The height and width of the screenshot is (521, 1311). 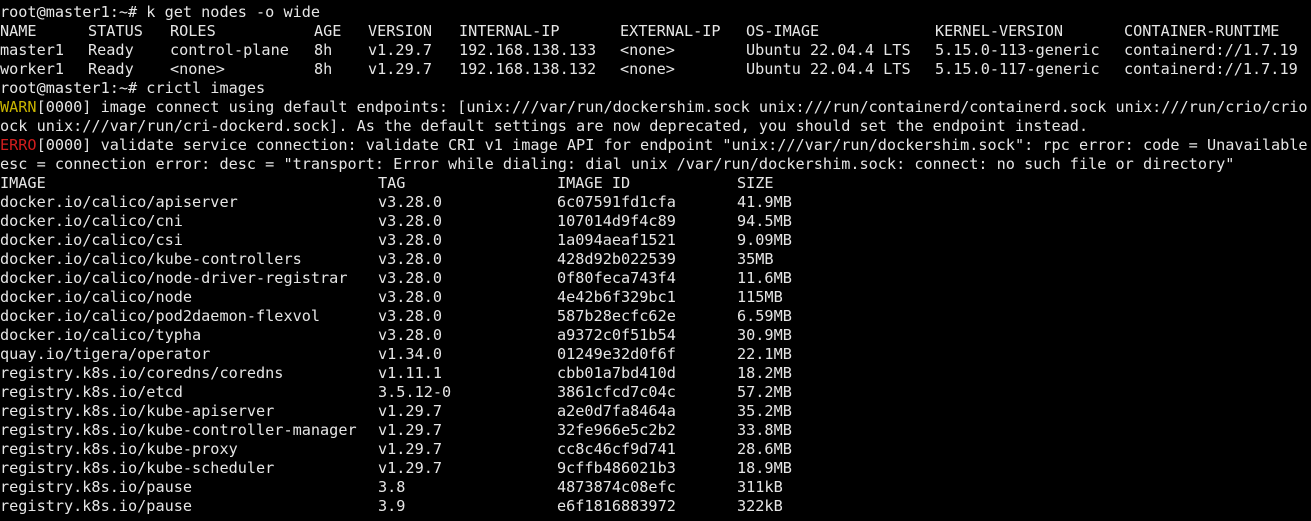 What do you see at coordinates (137, 468) in the screenshot?
I see `image-name: registry.k8s.io/kube-scheduler` at bounding box center [137, 468].